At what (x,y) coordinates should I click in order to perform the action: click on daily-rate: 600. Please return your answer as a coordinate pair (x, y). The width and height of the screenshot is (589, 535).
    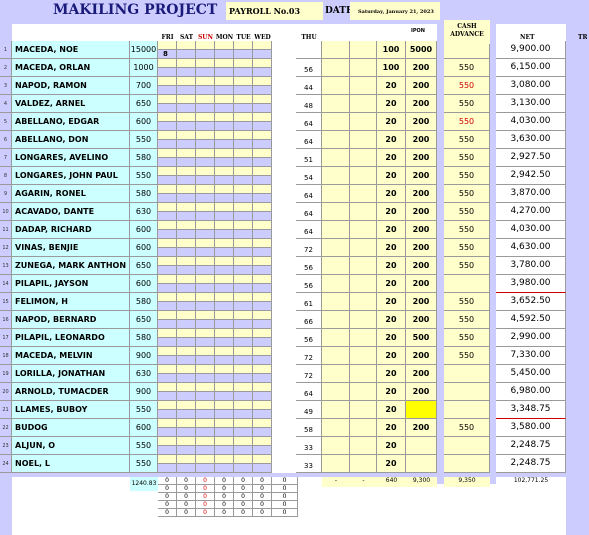
    Looking at the image, I should click on (144, 248).